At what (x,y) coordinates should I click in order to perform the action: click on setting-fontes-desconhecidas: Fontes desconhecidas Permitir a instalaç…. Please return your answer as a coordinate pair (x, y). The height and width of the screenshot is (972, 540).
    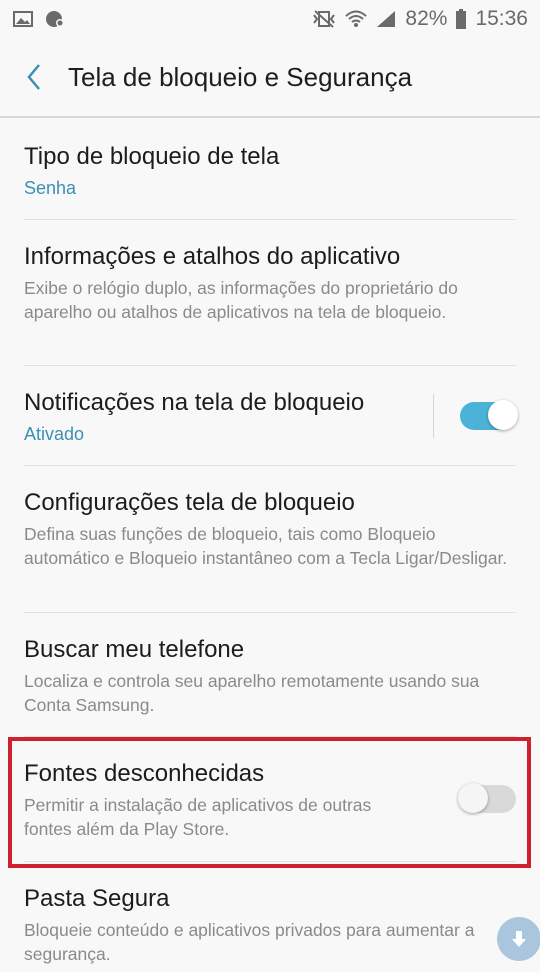
    Looking at the image, I should click on (270, 799).